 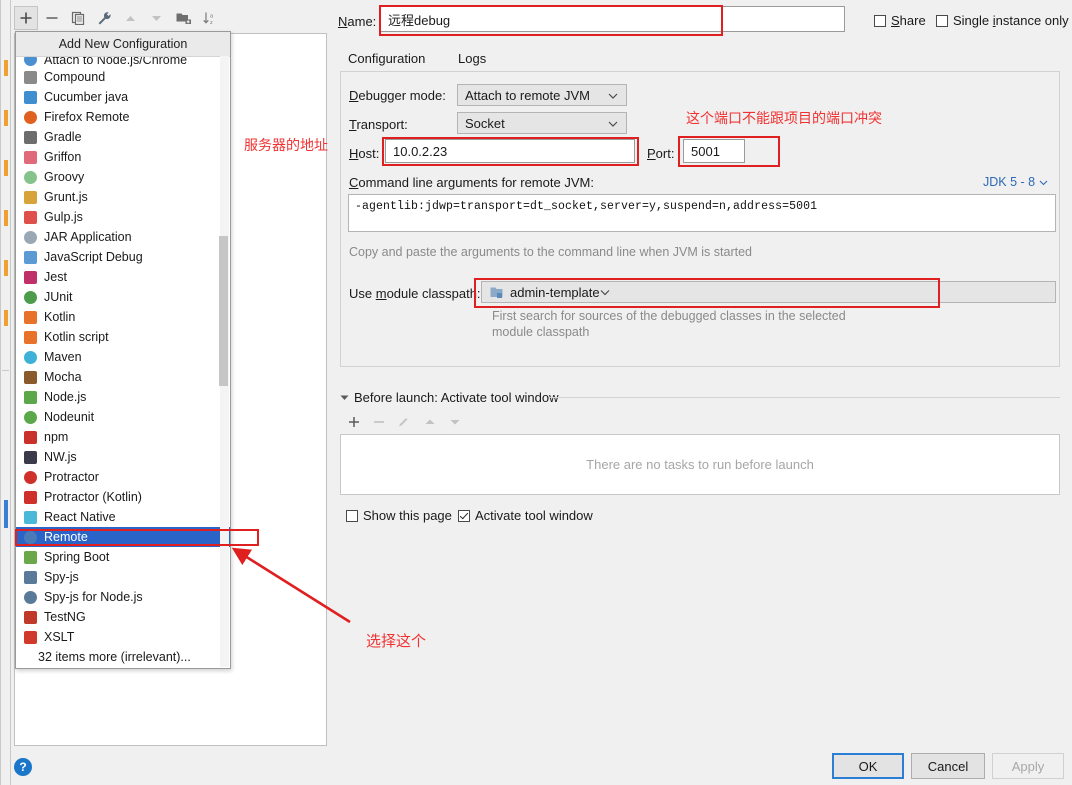 I want to click on plus-icon, so click(x=354, y=422).